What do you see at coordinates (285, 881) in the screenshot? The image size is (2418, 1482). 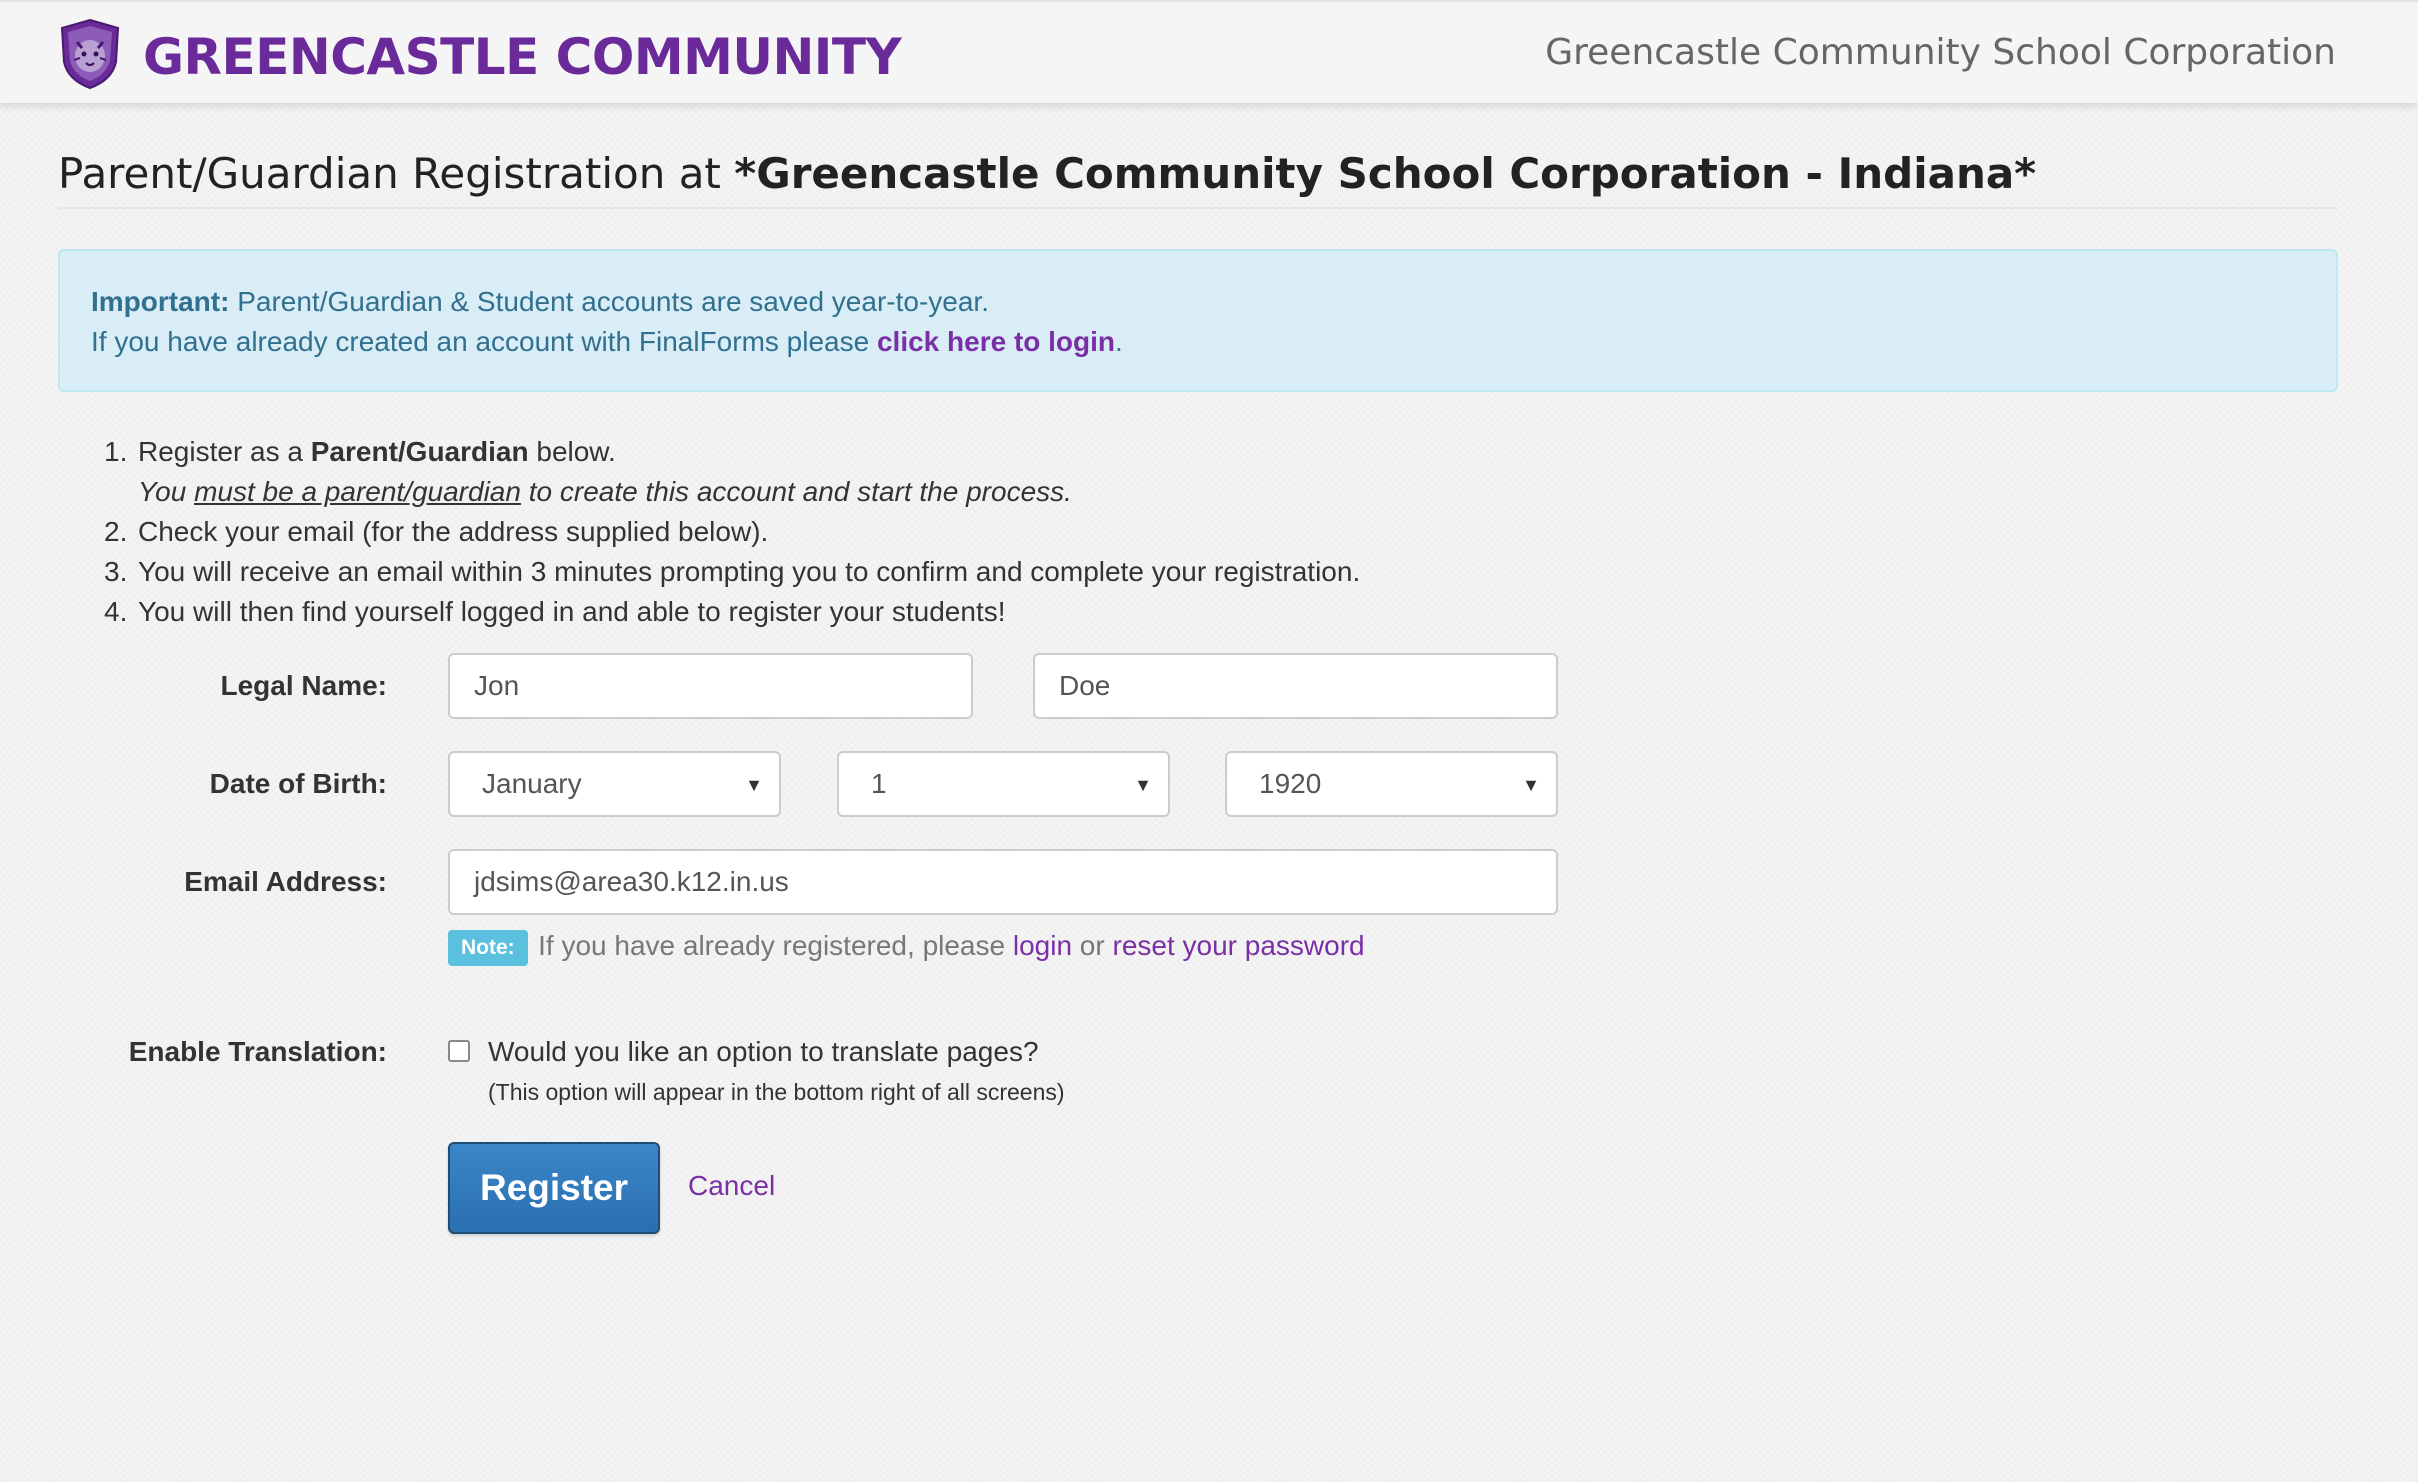 I see `email-address-label: Email Address:` at bounding box center [285, 881].